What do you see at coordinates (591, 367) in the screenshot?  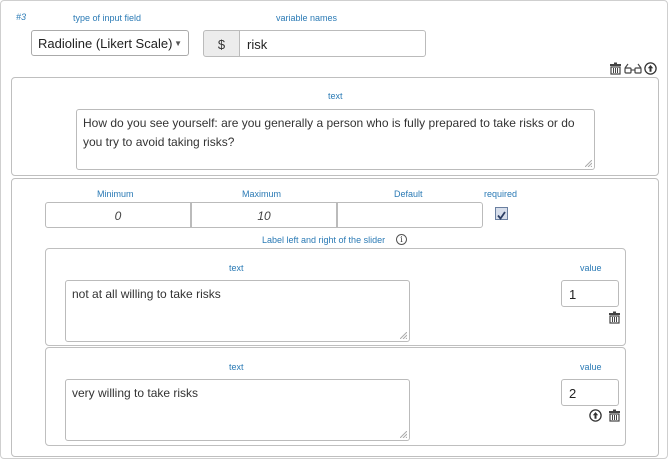 I see `label-right-value-label: value` at bounding box center [591, 367].